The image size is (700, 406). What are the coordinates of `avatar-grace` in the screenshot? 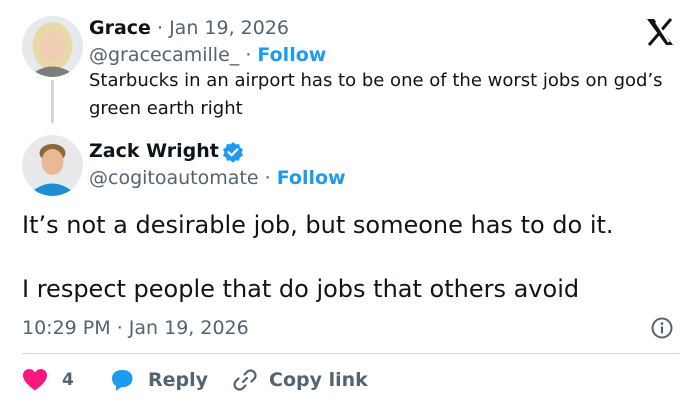 It's located at (52, 46).